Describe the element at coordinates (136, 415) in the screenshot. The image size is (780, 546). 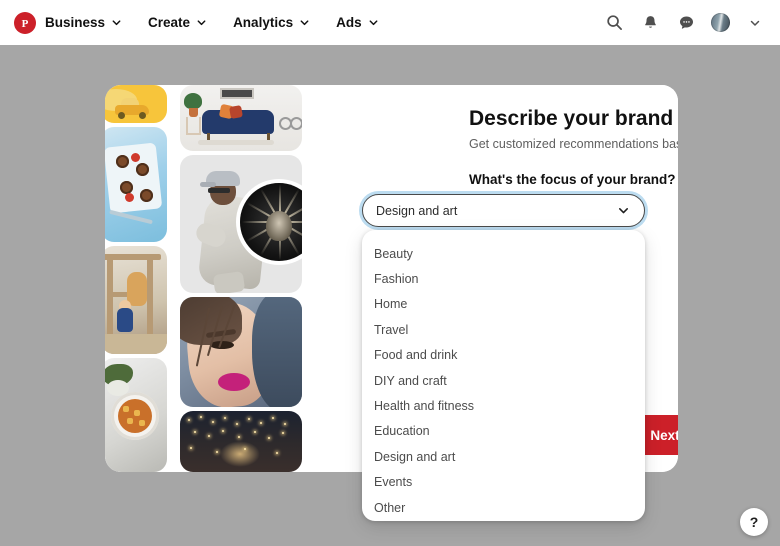
I see `collage-tile-food-bowl` at that location.